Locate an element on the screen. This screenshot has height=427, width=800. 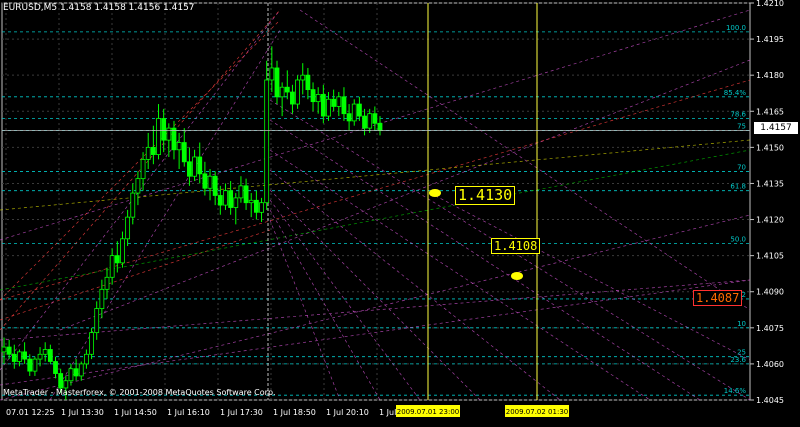
y-tick-label: 1.4150 is located at coordinates (770, 147).